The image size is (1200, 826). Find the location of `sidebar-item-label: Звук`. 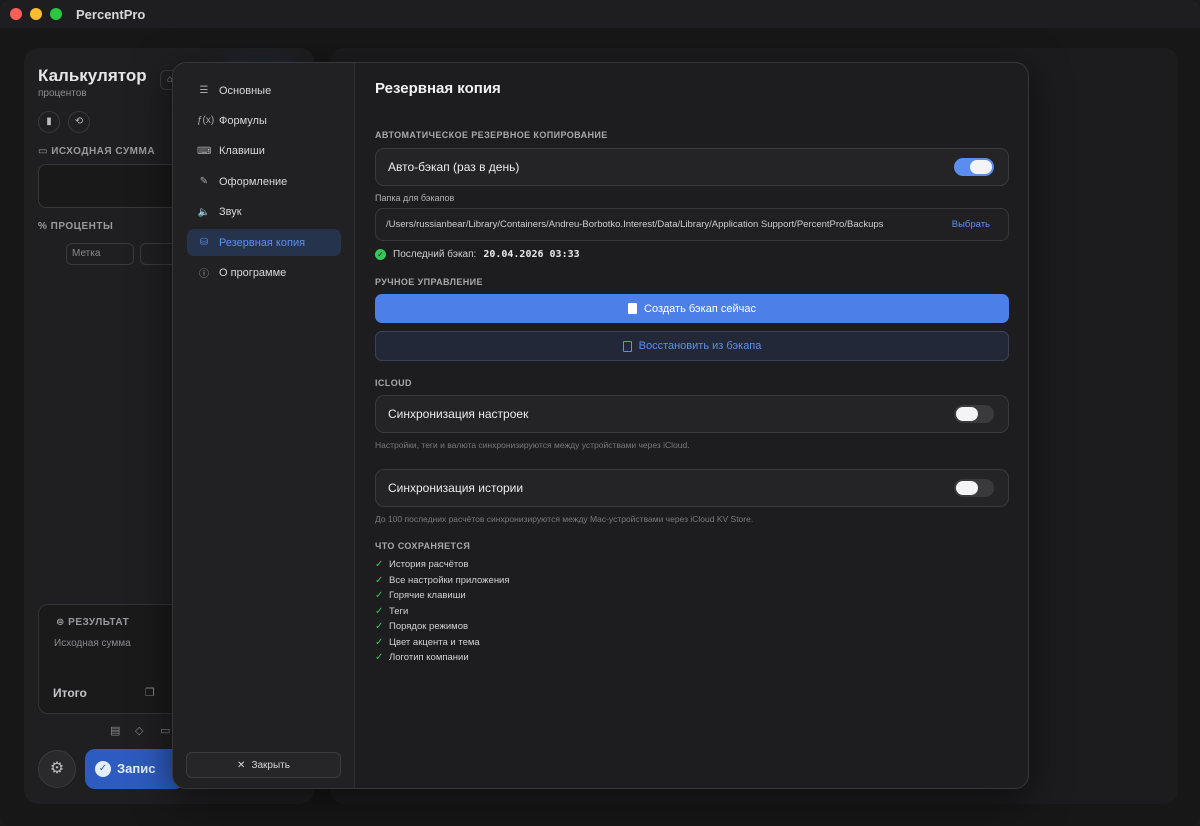

sidebar-item-label: Звук is located at coordinates (230, 212).